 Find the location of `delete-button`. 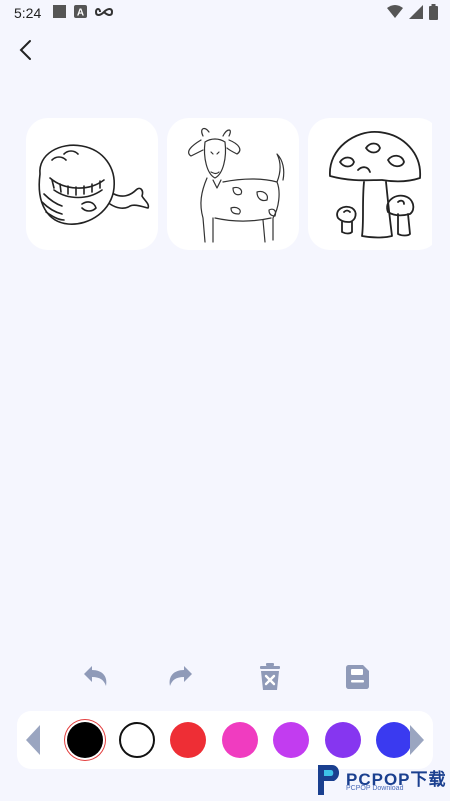

delete-button is located at coordinates (270, 677).